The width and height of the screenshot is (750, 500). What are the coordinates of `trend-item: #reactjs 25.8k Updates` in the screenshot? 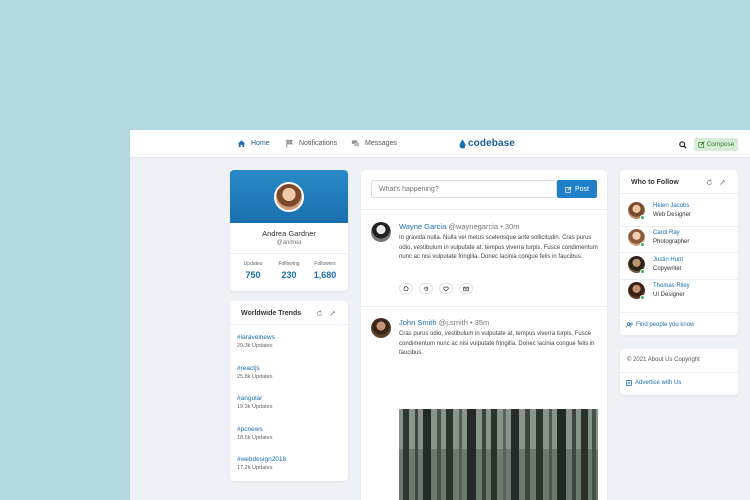 It's located at (254, 372).